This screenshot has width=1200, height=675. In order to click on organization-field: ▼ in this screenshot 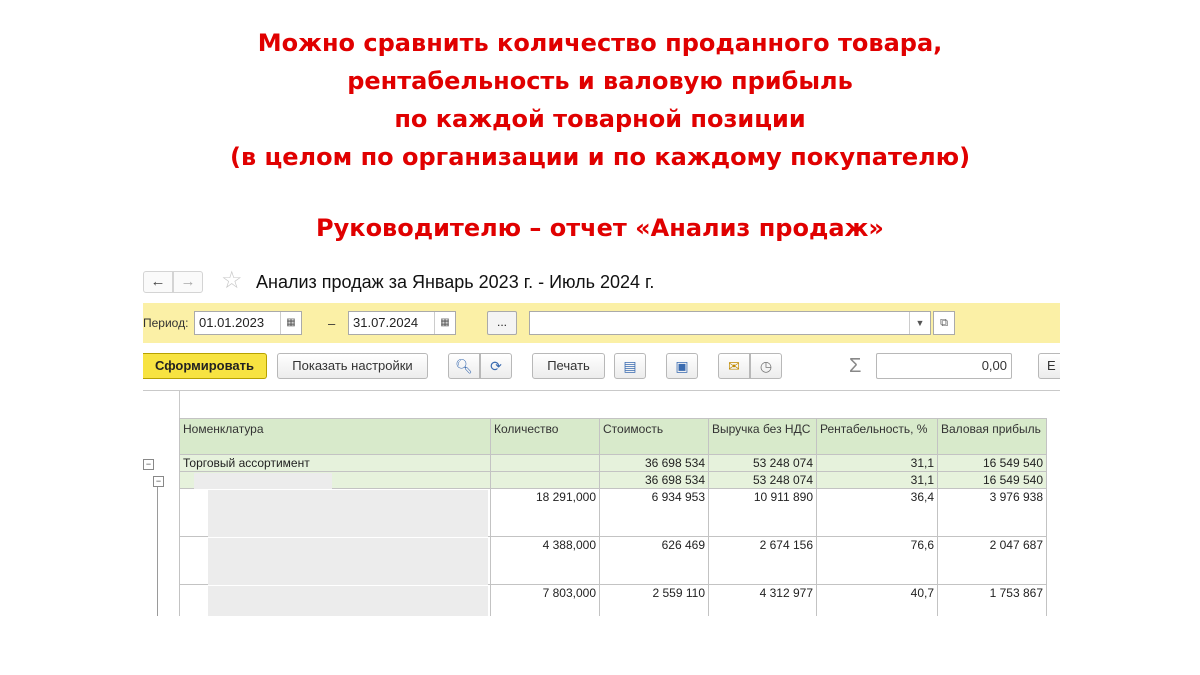, I will do `click(730, 323)`.